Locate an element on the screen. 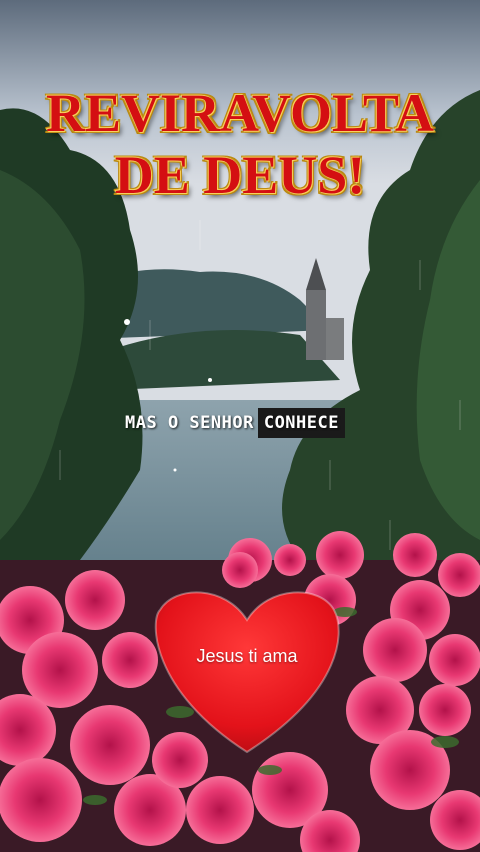 The width and height of the screenshot is (480, 852). title-line-1: REVIRAVOLTA is located at coordinates (240, 113).